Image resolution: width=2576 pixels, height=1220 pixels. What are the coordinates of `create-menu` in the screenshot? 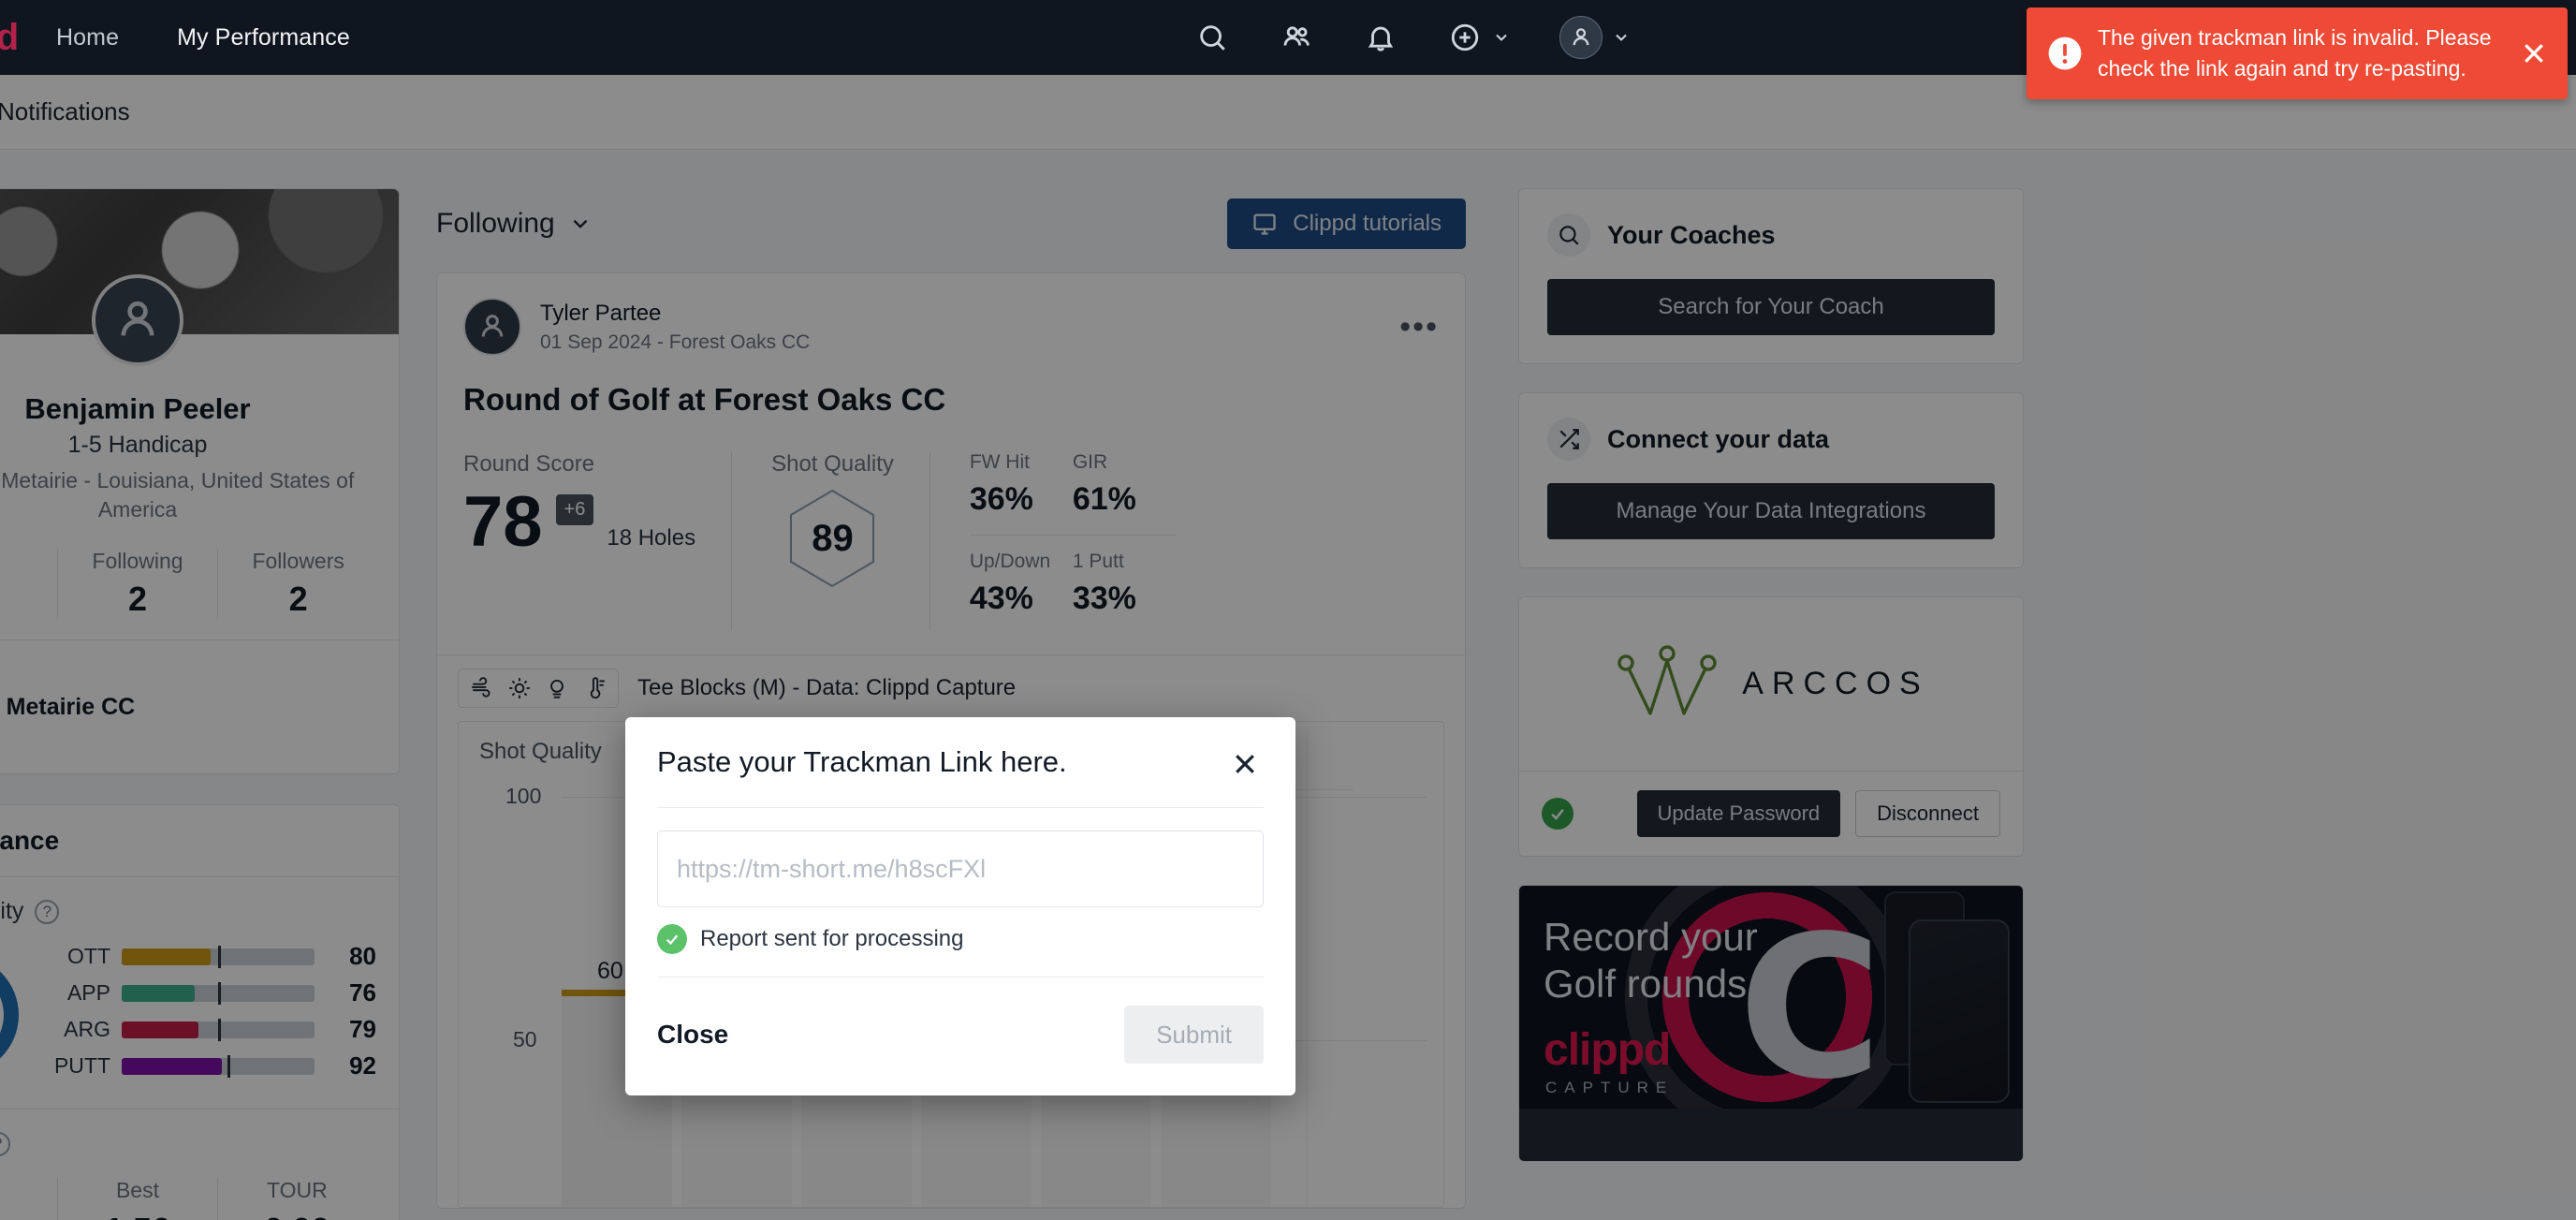 It's located at (1479, 37).